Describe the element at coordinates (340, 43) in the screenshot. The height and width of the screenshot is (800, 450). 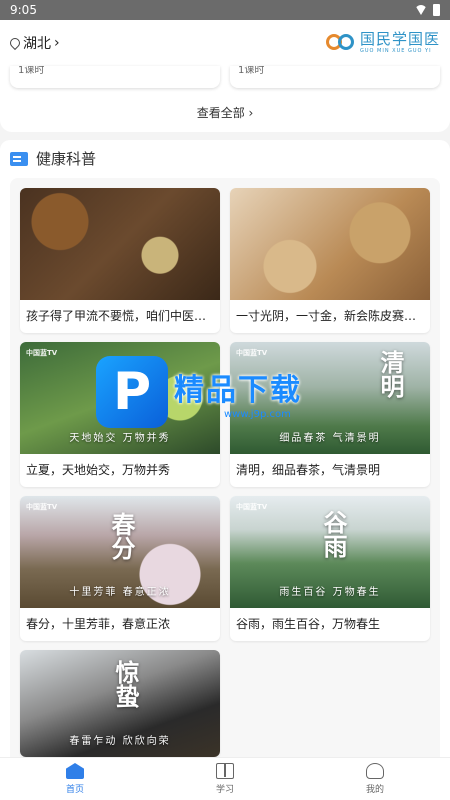
I see `logo-mark-icon` at that location.